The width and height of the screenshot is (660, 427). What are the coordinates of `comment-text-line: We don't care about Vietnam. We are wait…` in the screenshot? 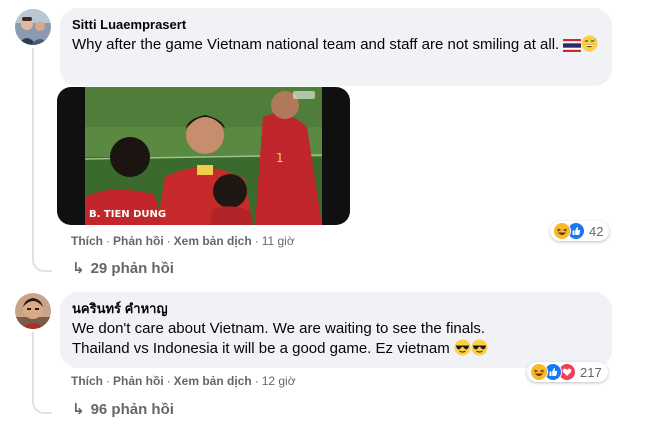 It's located at (279, 328).